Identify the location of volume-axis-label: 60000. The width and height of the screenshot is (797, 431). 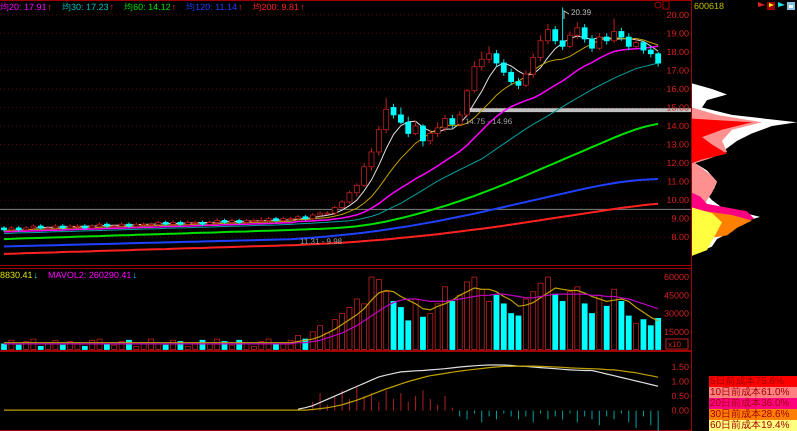
(676, 277).